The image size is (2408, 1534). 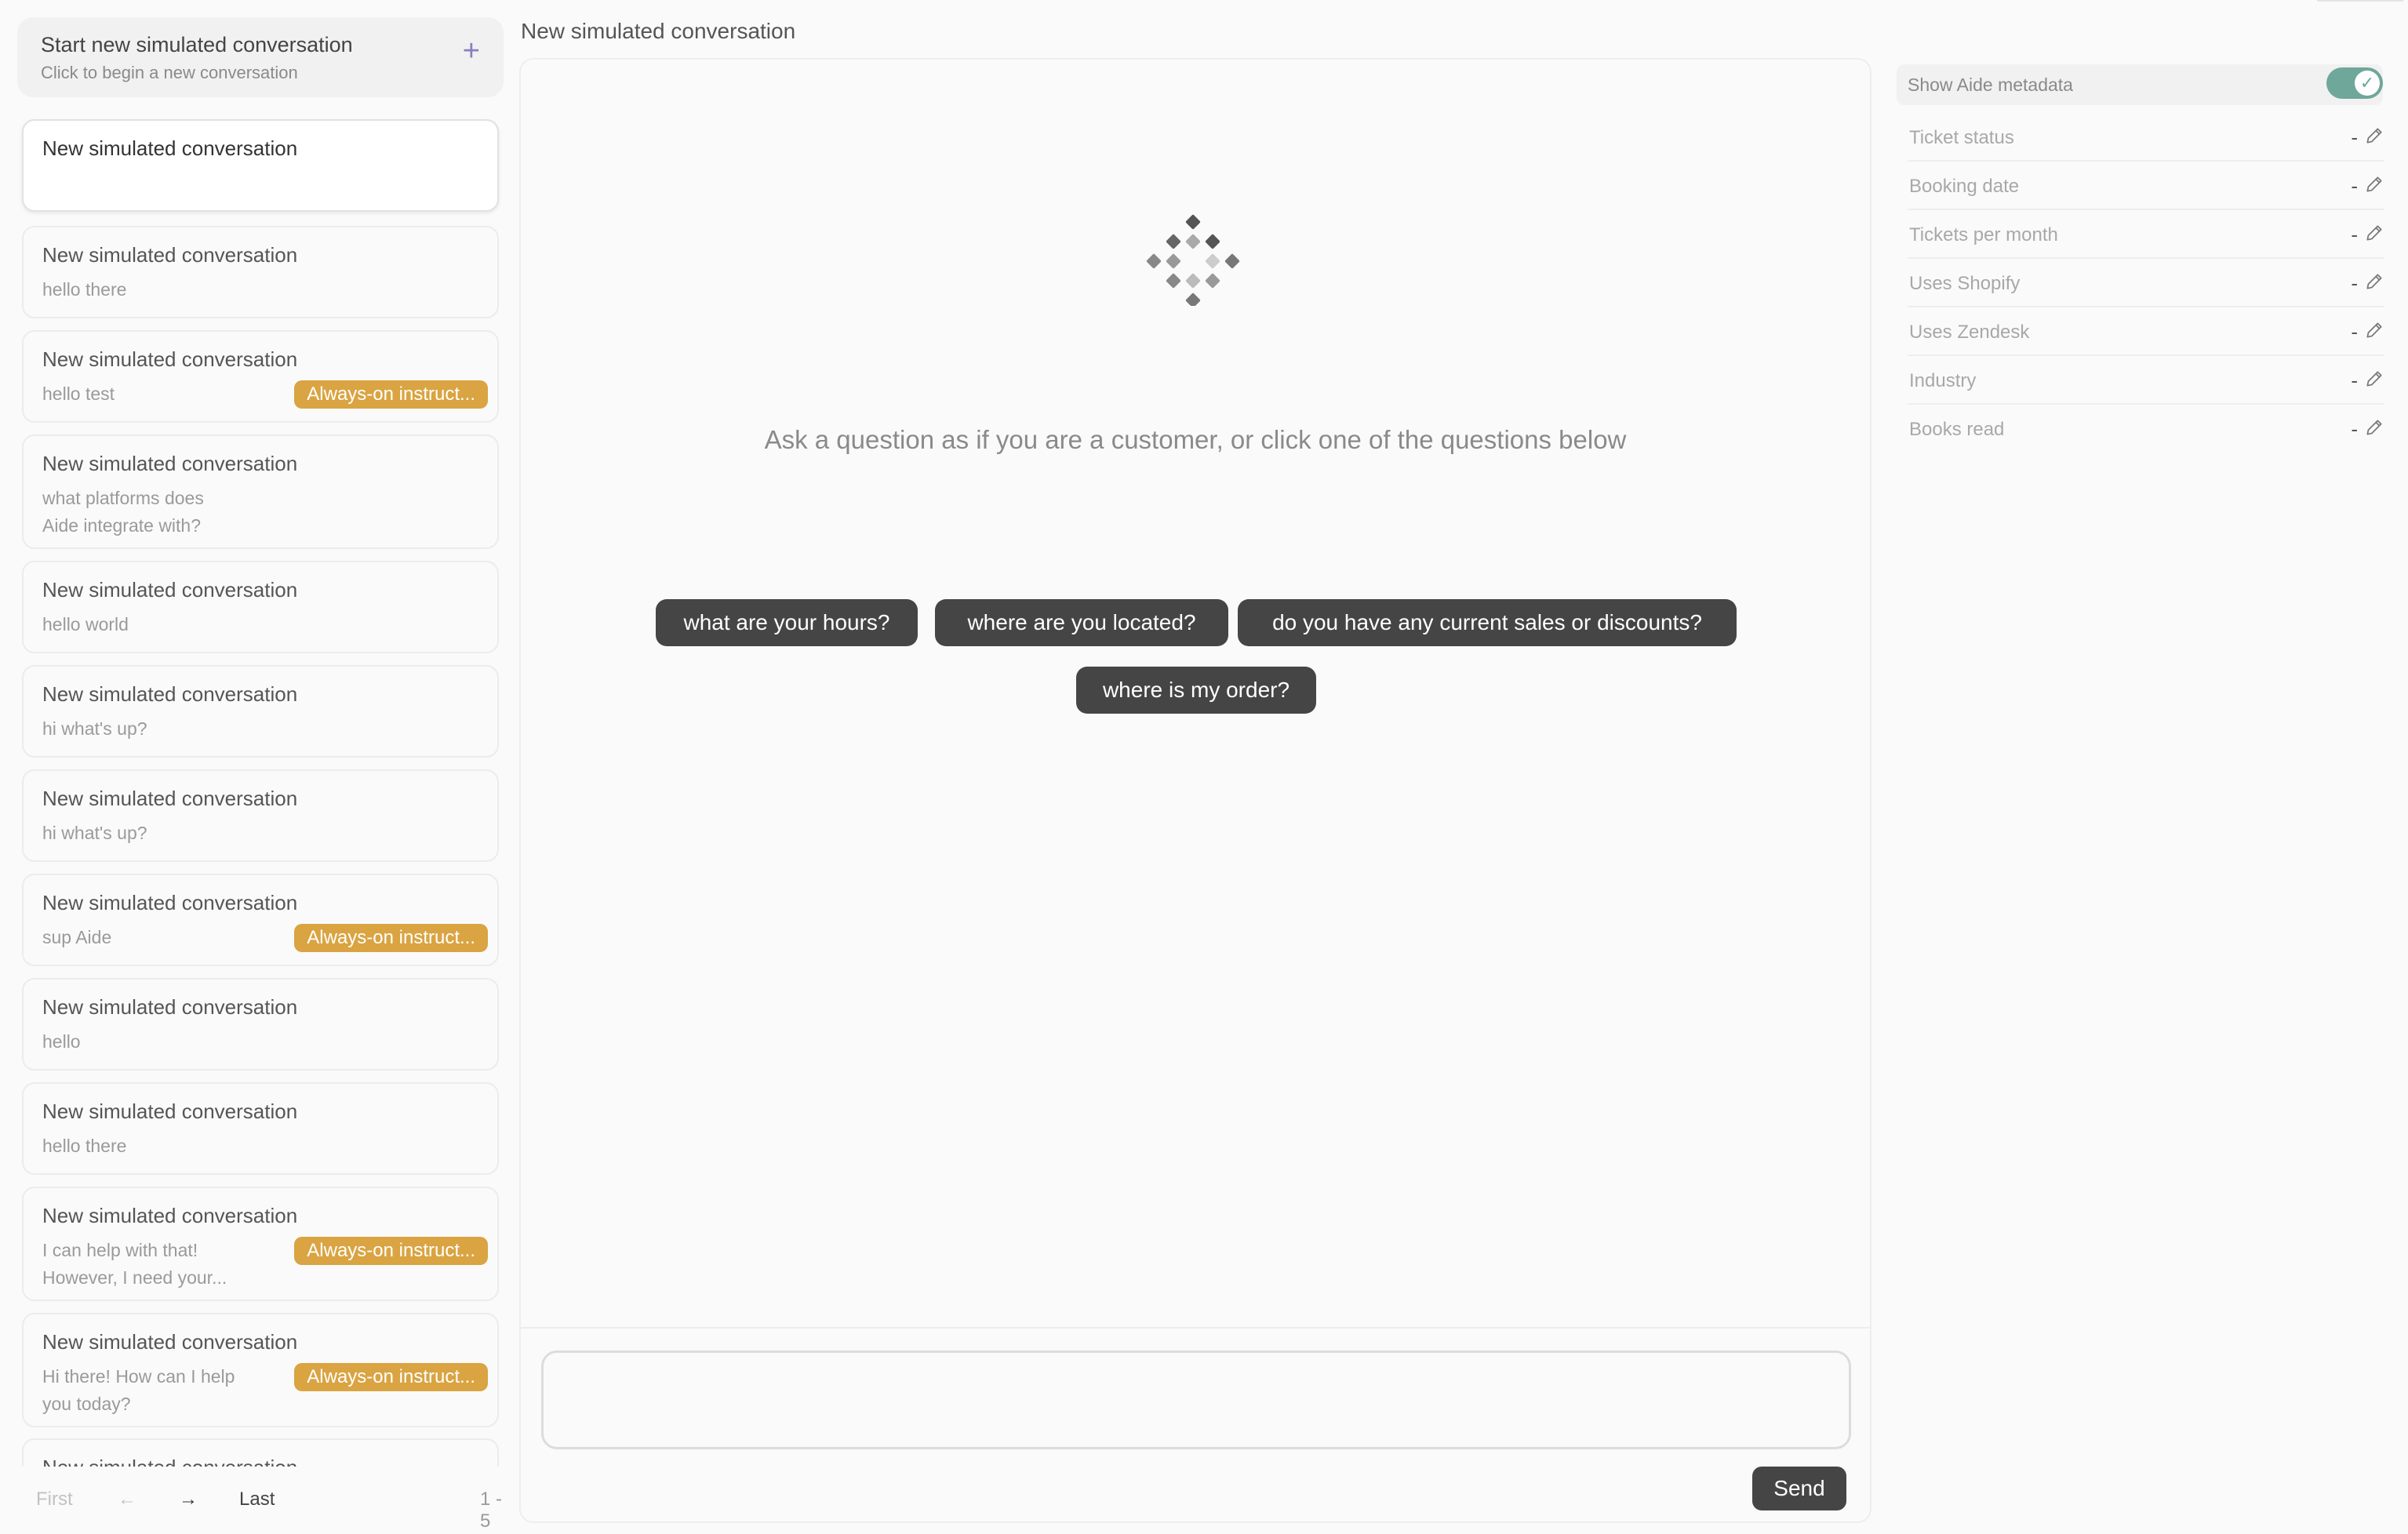 What do you see at coordinates (1970, 332) in the screenshot?
I see `metadata-key: Uses Zendesk` at bounding box center [1970, 332].